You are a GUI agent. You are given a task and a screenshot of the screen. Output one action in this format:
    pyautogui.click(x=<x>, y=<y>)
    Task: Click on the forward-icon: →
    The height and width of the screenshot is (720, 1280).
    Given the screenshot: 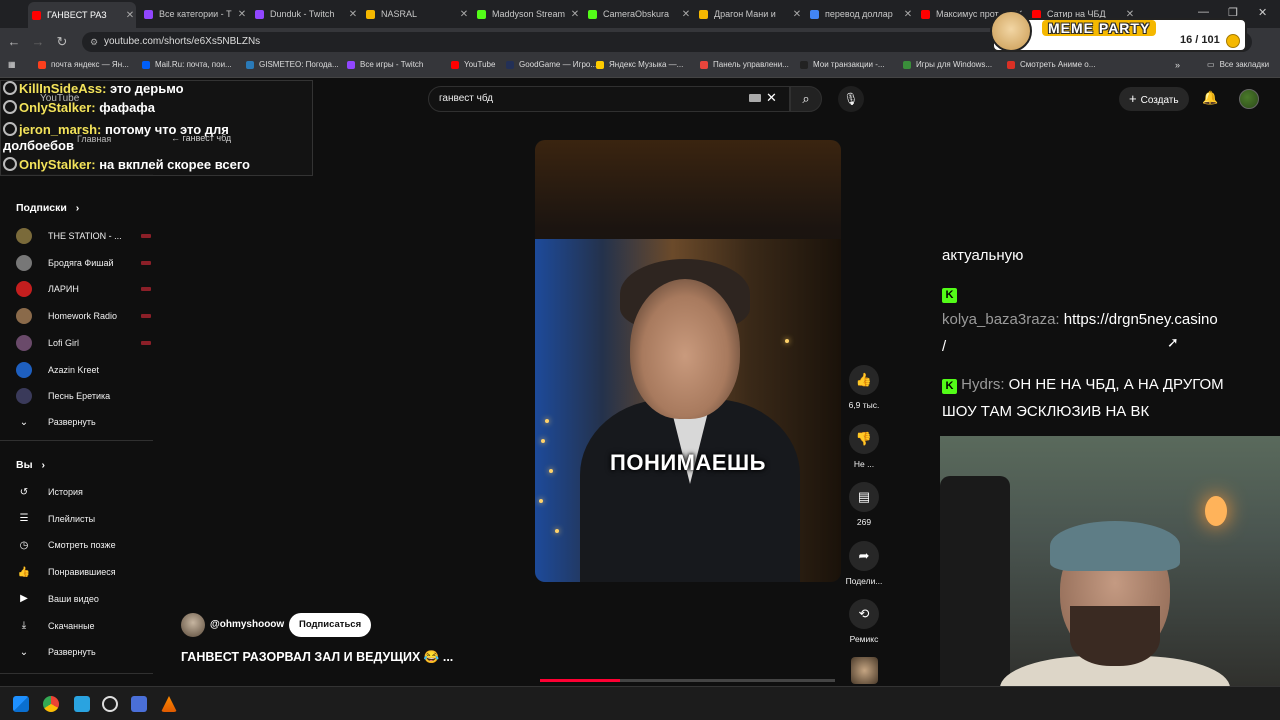 What is the action you would take?
    pyautogui.click(x=38, y=41)
    